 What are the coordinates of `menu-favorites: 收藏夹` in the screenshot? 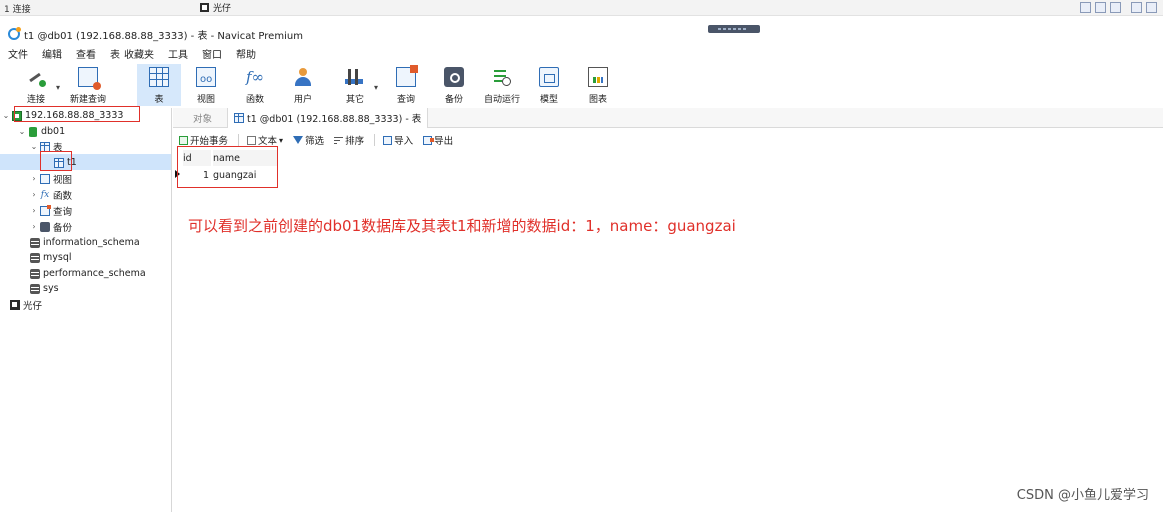 It's located at (139, 54).